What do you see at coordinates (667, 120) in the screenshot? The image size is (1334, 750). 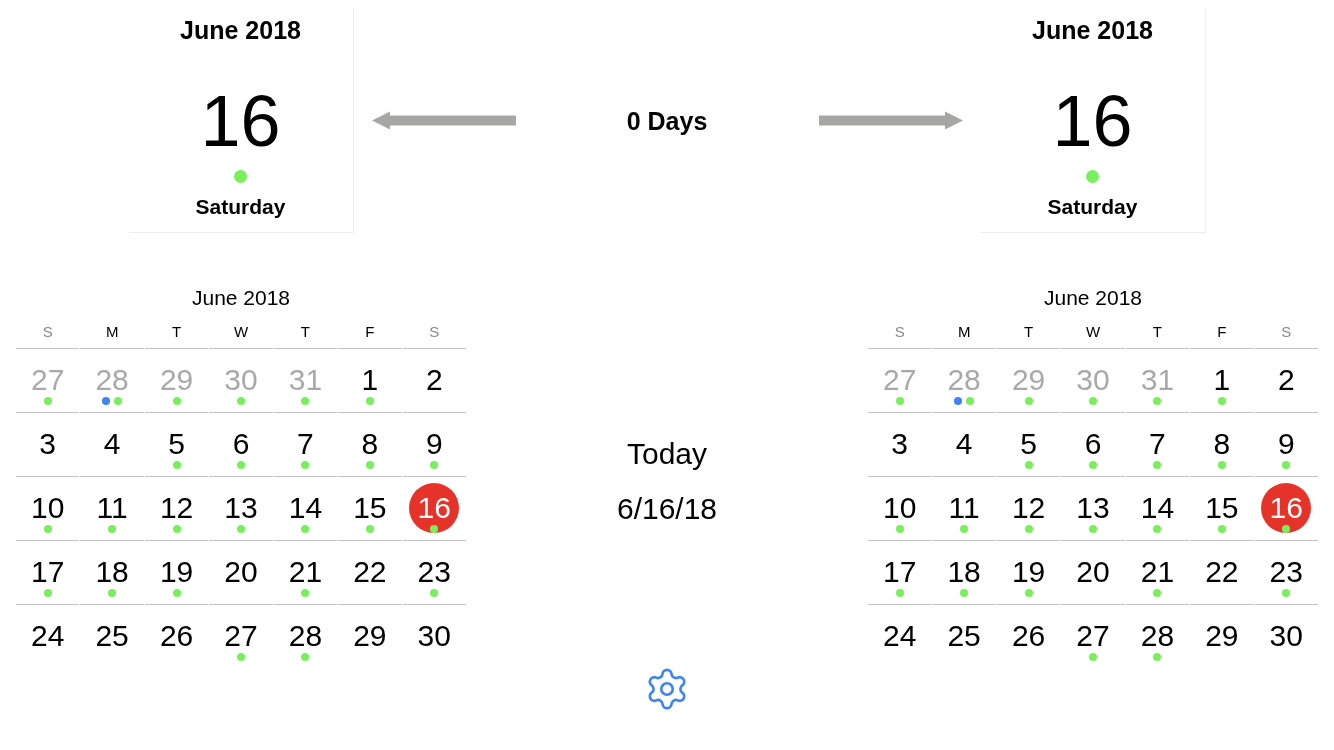 I see `day-difference: 0 Days` at bounding box center [667, 120].